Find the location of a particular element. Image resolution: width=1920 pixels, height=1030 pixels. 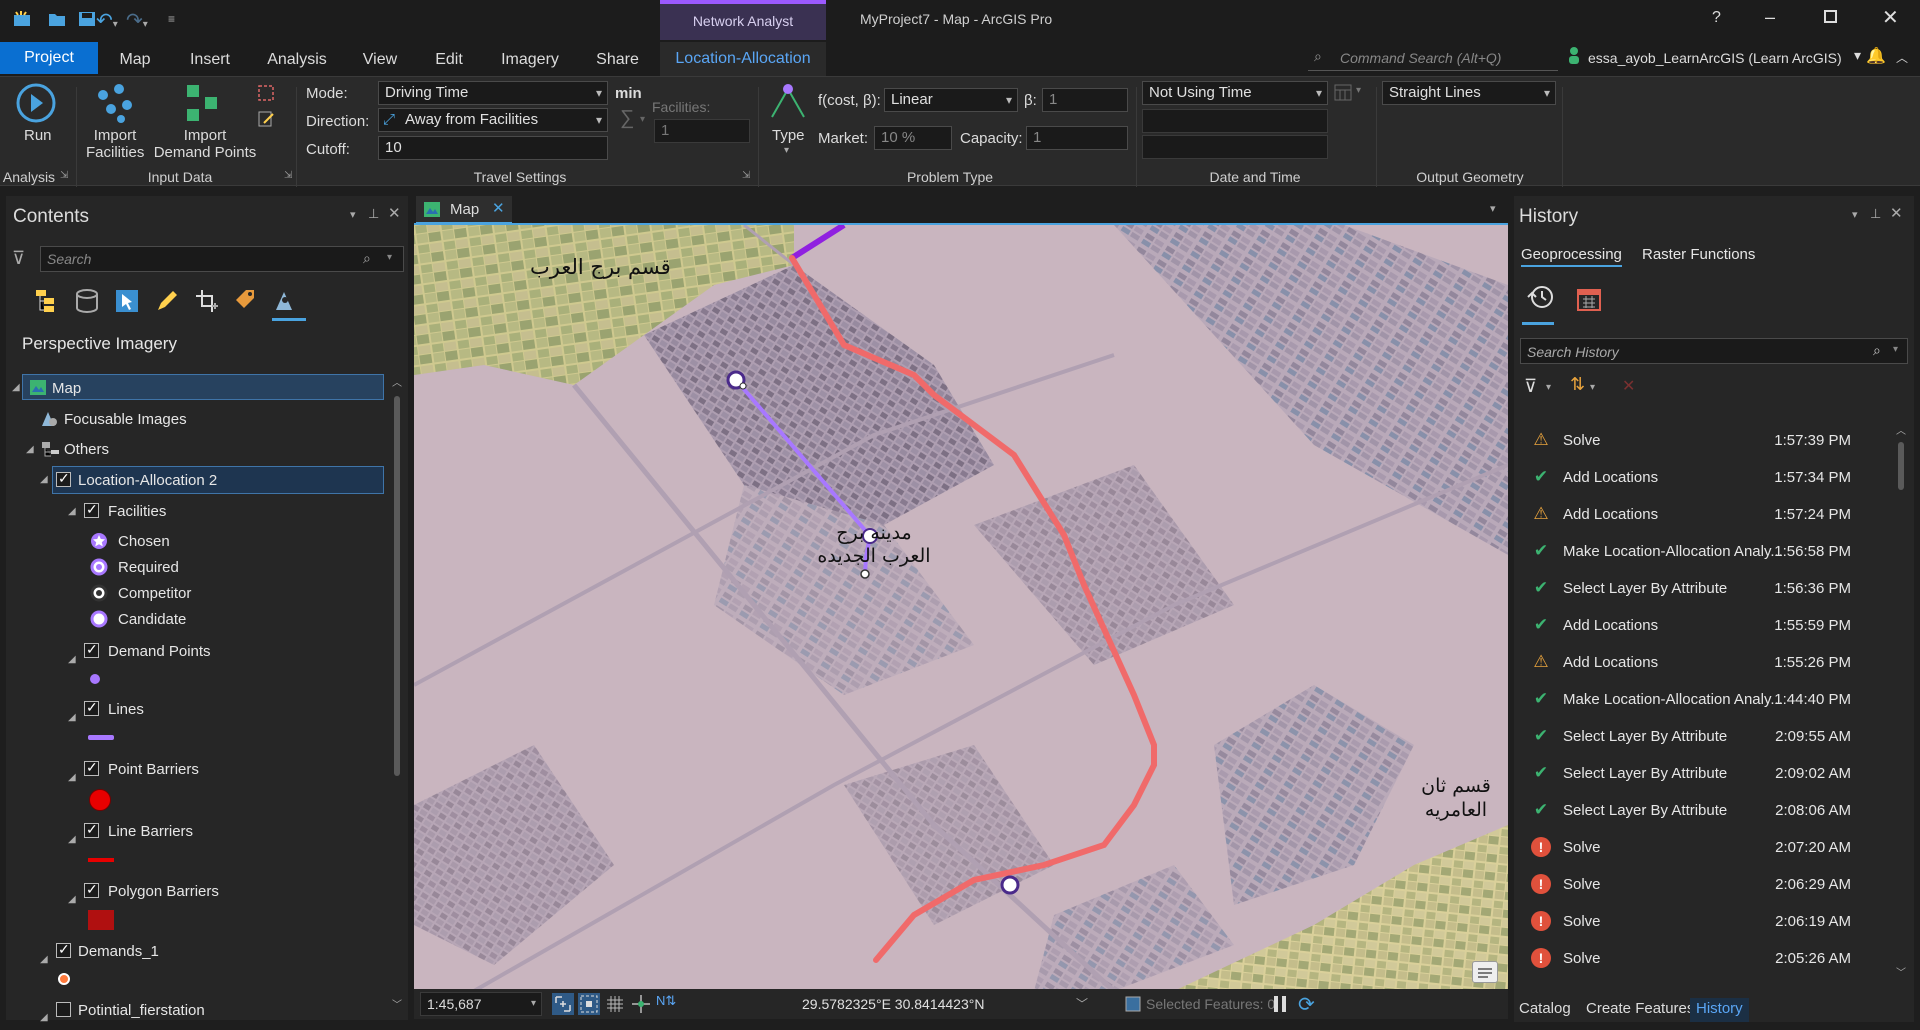

tree-demands-1: Demands_1 is located at coordinates (118, 951).